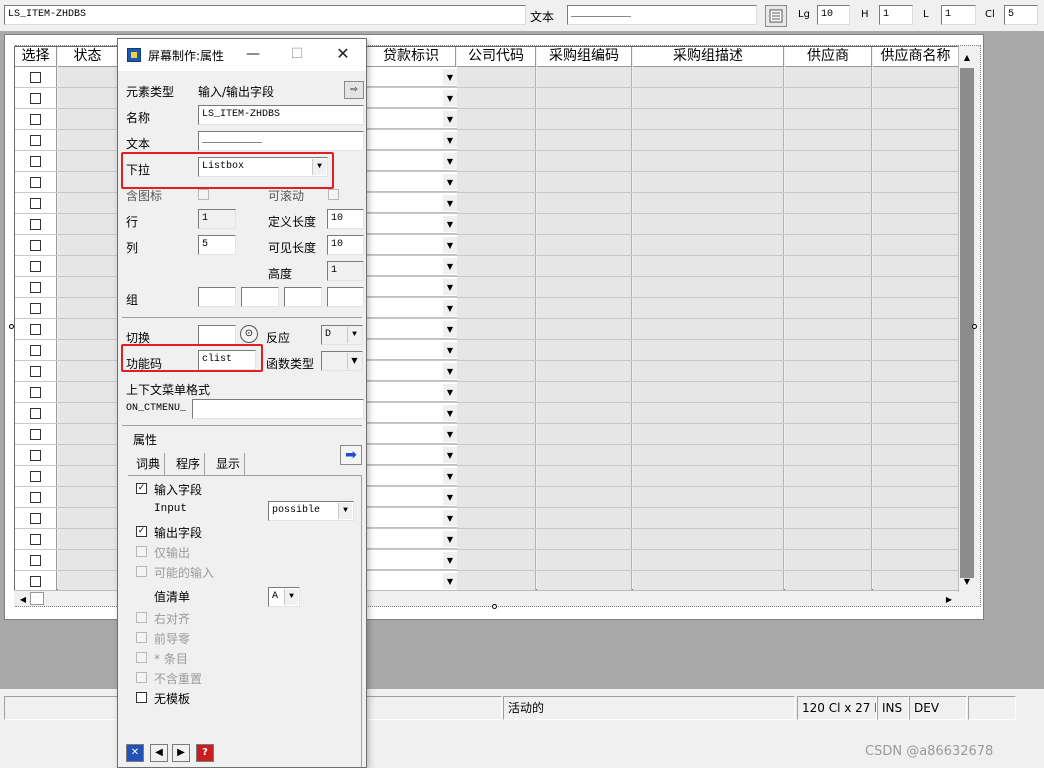  What do you see at coordinates (1021, 15) in the screenshot?
I see `cl-field: 5` at bounding box center [1021, 15].